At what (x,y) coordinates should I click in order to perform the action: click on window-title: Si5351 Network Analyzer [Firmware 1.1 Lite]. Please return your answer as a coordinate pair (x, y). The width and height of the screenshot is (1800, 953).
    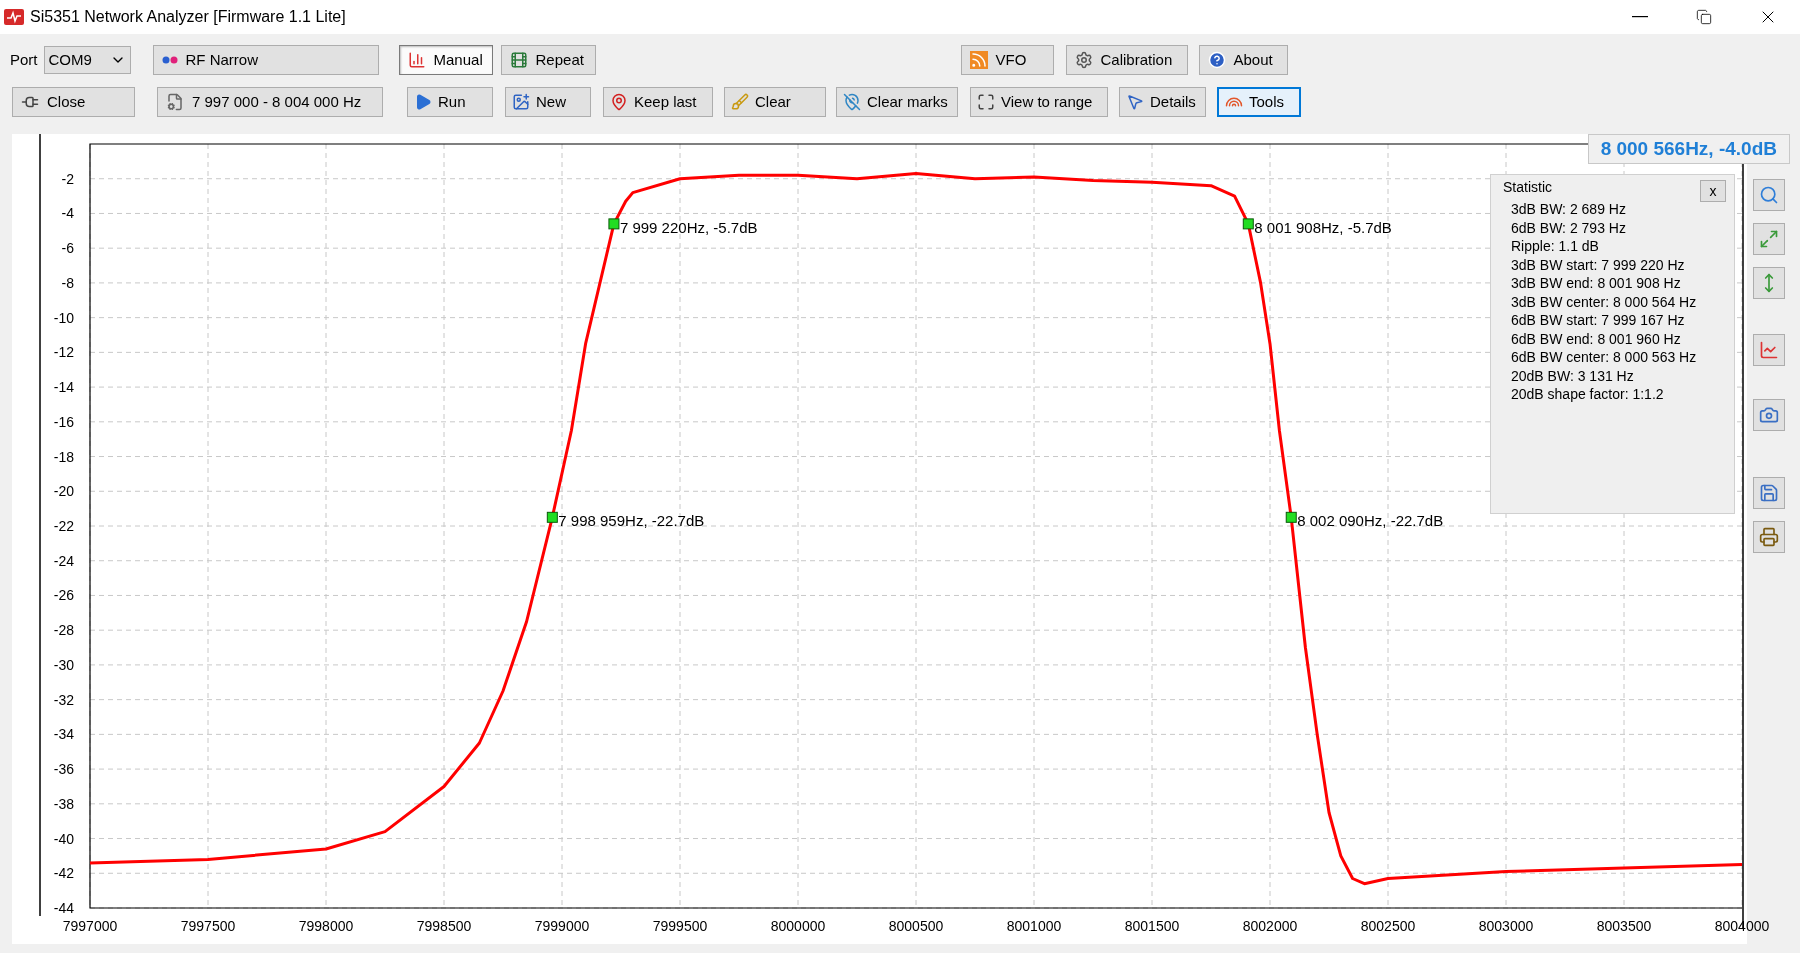
    Looking at the image, I should click on (188, 17).